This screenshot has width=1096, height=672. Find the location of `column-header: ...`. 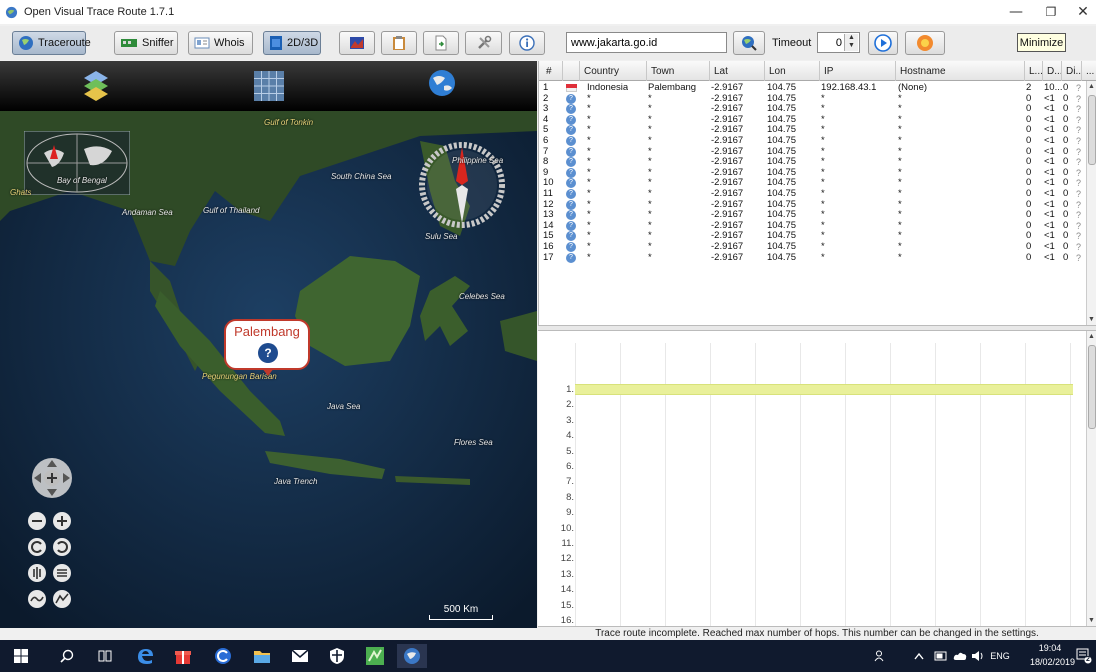

column-header: ... is located at coordinates (1089, 71).